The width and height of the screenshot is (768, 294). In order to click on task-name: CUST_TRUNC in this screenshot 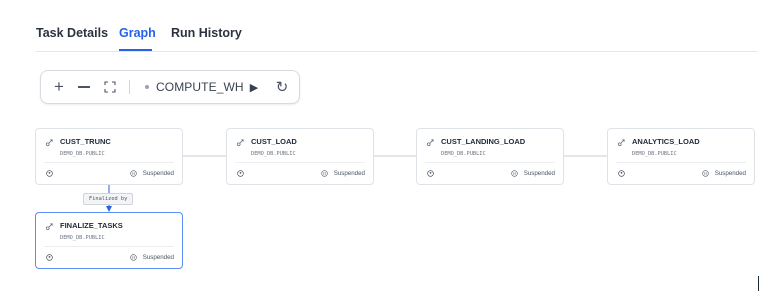, I will do `click(85, 141)`.